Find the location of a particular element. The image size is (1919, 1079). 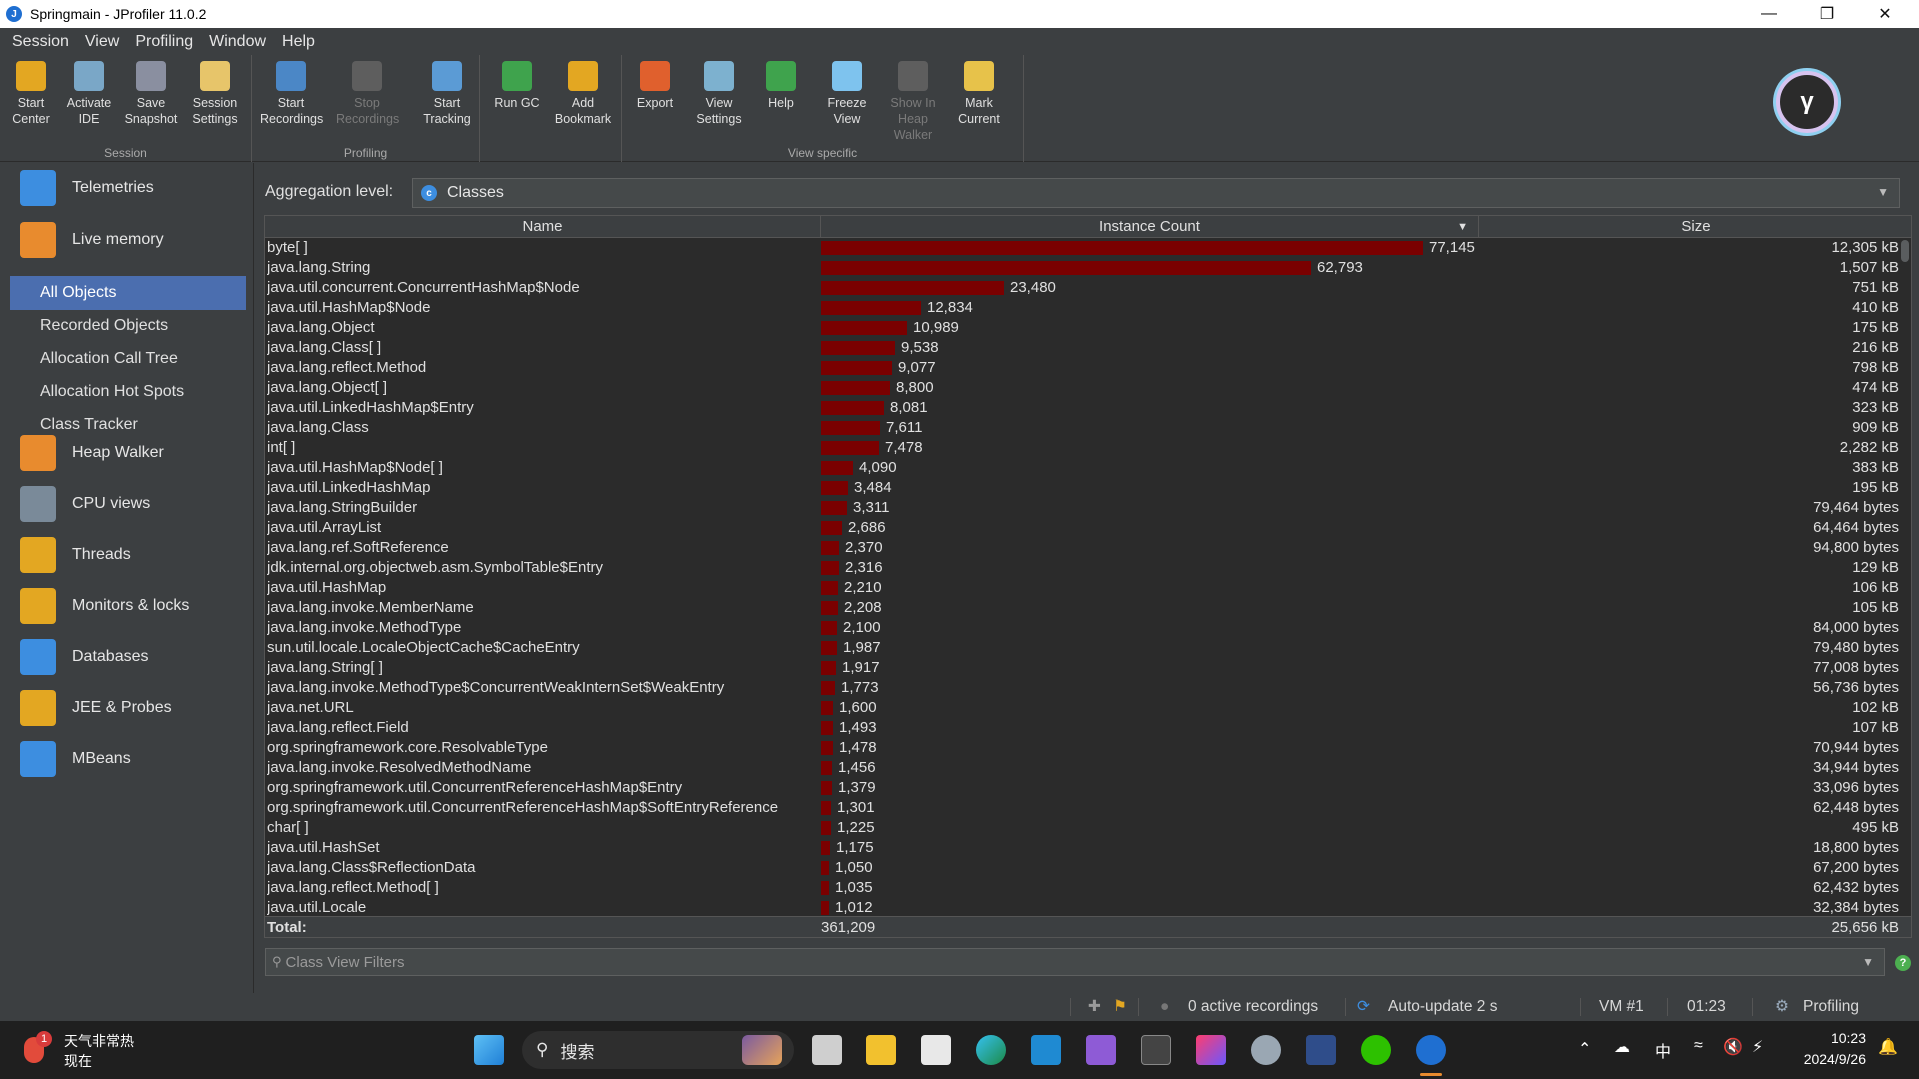

table-row: java.lang.Class[ ] 9,538 216 kB is located at coordinates (1088, 348).